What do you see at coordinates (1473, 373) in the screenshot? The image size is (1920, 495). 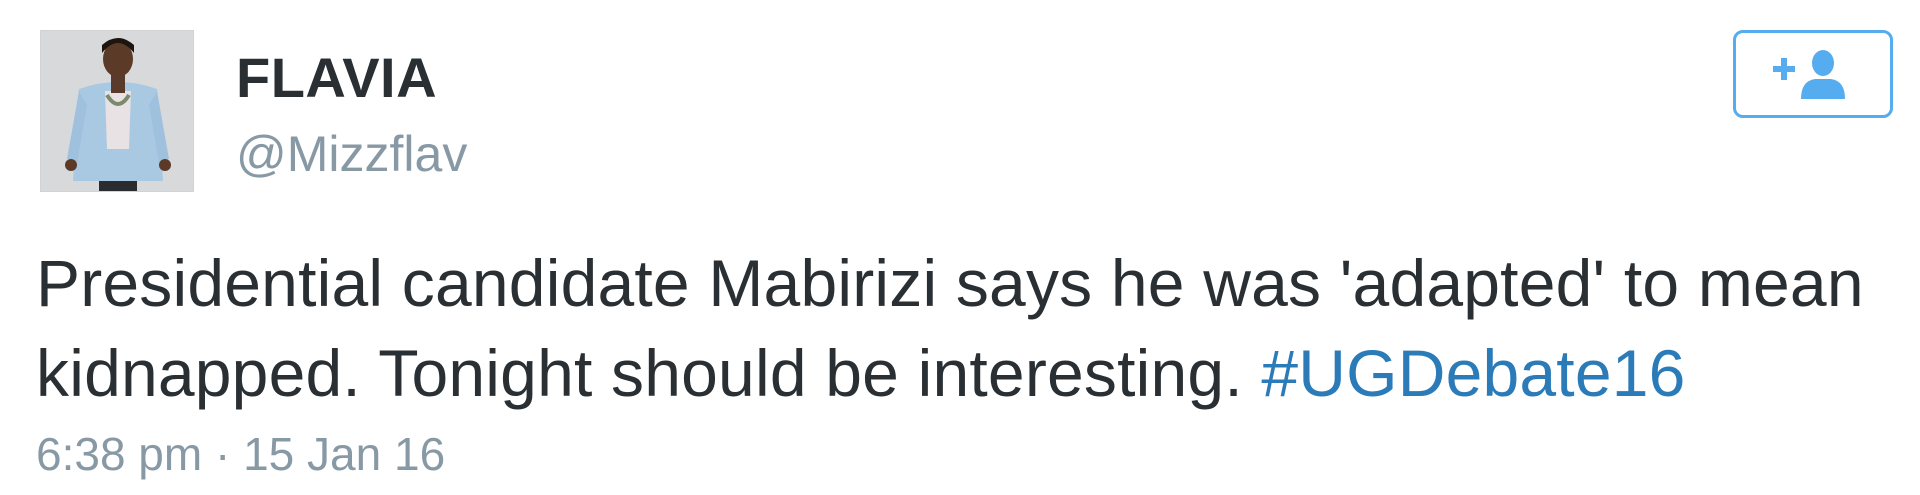 I see `hashtag-link: #UGDebate16` at bounding box center [1473, 373].